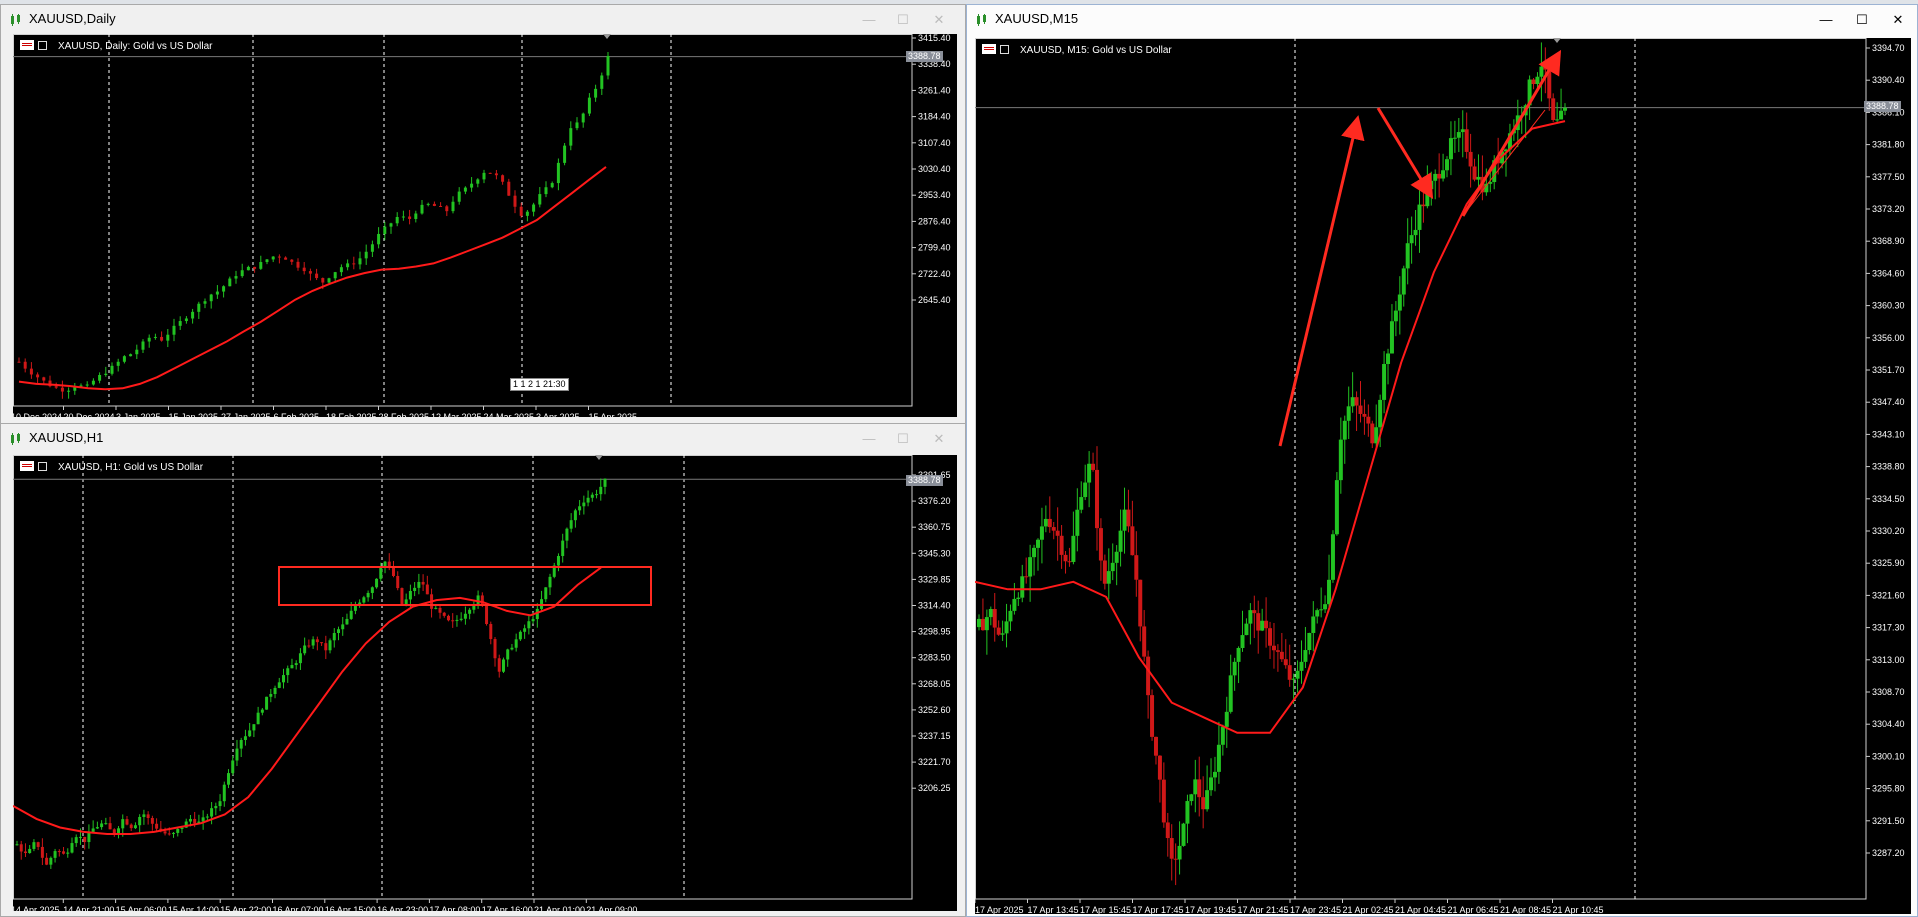  Describe the element at coordinates (539, 384) in the screenshot. I see `one-click-hud: 1 1 2 1 21:30` at that location.